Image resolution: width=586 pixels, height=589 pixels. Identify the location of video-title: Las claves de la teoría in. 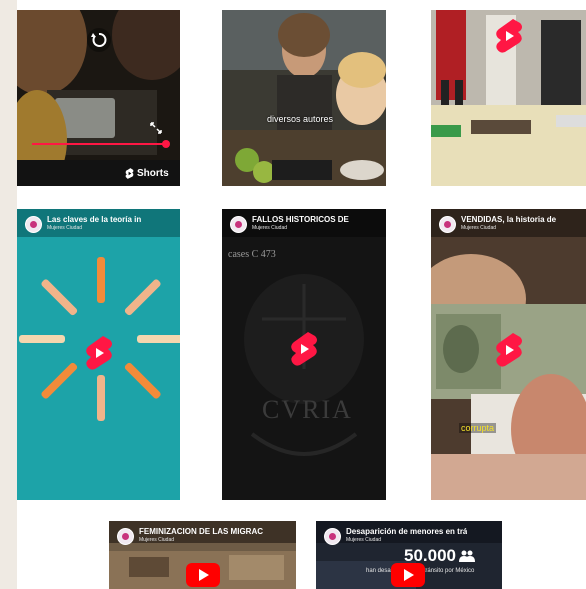
(94, 220).